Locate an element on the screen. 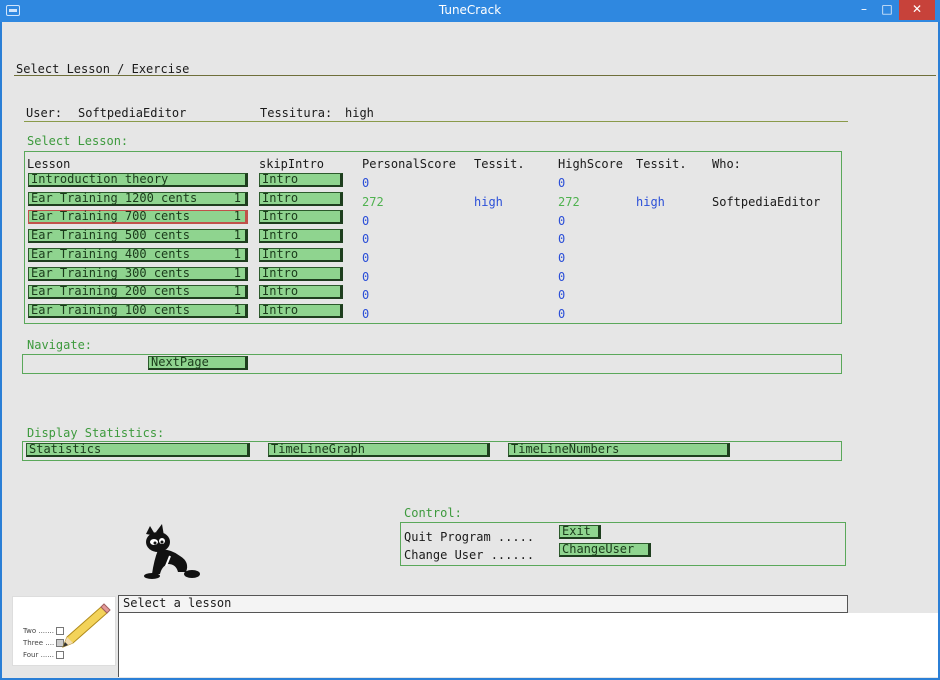  page-title: Select Lesson / Exercise is located at coordinates (103, 69).